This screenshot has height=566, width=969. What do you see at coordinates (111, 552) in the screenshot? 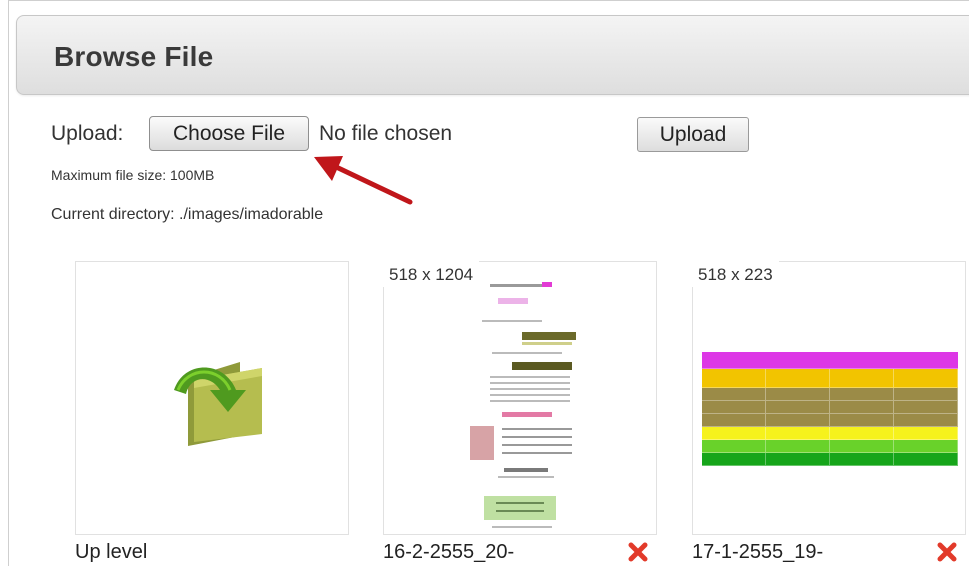
I see `tile-caption-up-level: Up level` at bounding box center [111, 552].